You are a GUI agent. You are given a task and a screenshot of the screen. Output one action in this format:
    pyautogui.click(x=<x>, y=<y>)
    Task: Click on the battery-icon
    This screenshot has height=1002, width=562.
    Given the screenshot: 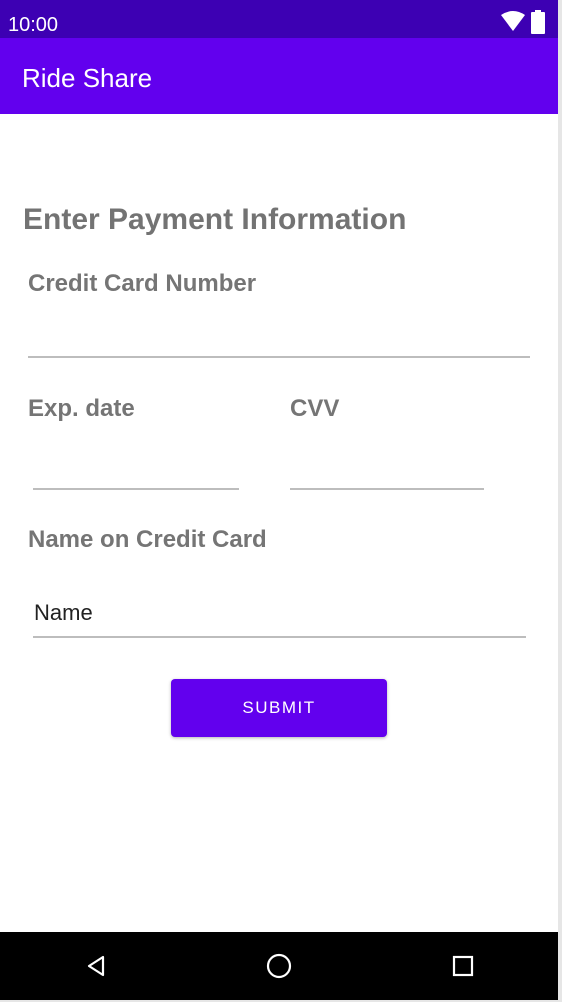 What is the action you would take?
    pyautogui.click(x=538, y=22)
    